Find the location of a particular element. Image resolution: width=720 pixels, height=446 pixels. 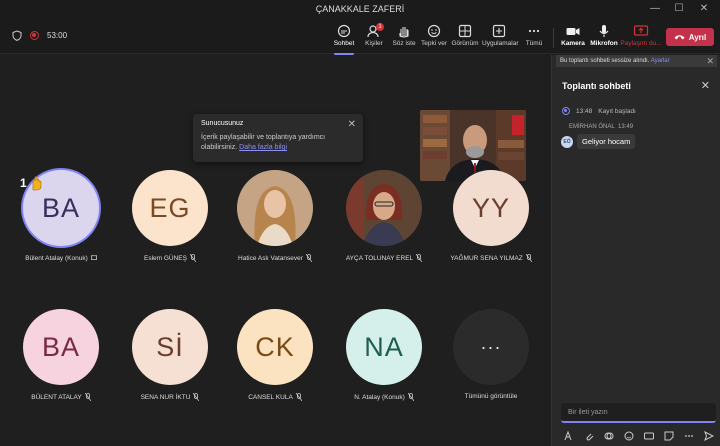

learn-more-link: Daha fazla bilgi is located at coordinates (263, 147).